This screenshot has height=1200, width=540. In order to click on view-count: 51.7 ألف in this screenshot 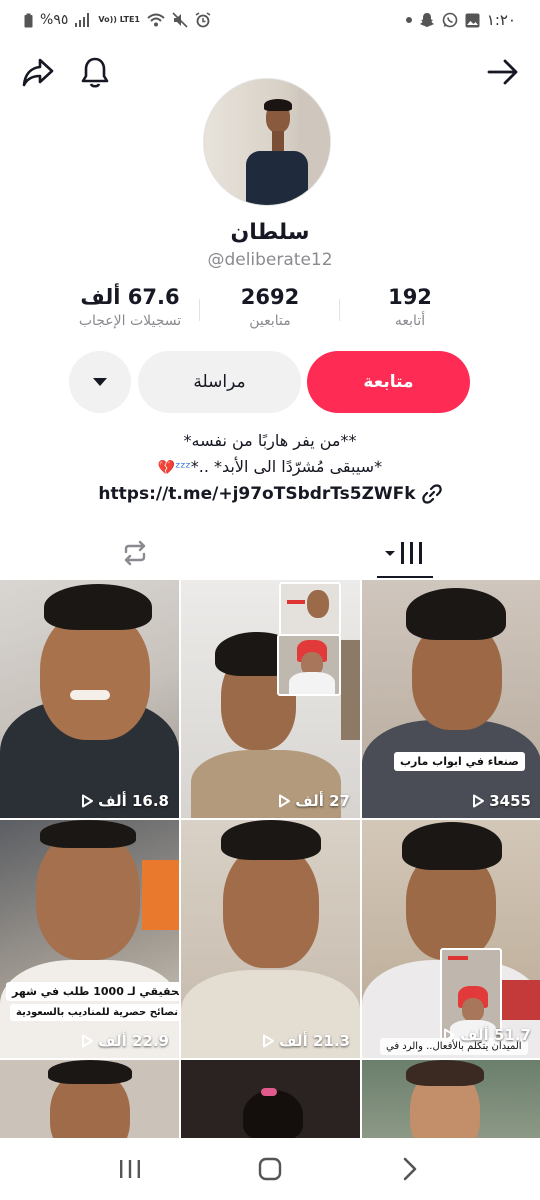, I will do `click(486, 1035)`.